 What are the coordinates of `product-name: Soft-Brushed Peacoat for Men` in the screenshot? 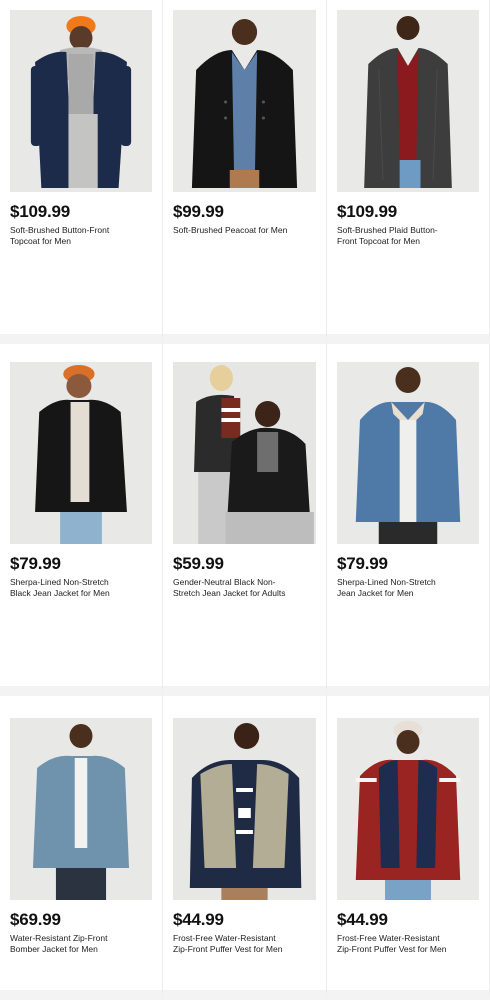 It's located at (232, 230).